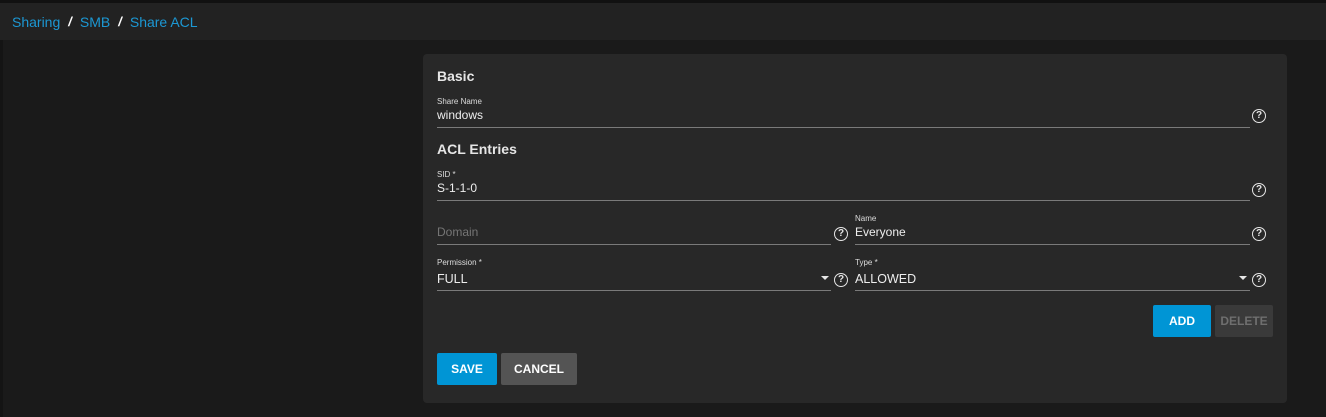  What do you see at coordinates (459, 262) in the screenshot?
I see `permission-label: Permission *` at bounding box center [459, 262].